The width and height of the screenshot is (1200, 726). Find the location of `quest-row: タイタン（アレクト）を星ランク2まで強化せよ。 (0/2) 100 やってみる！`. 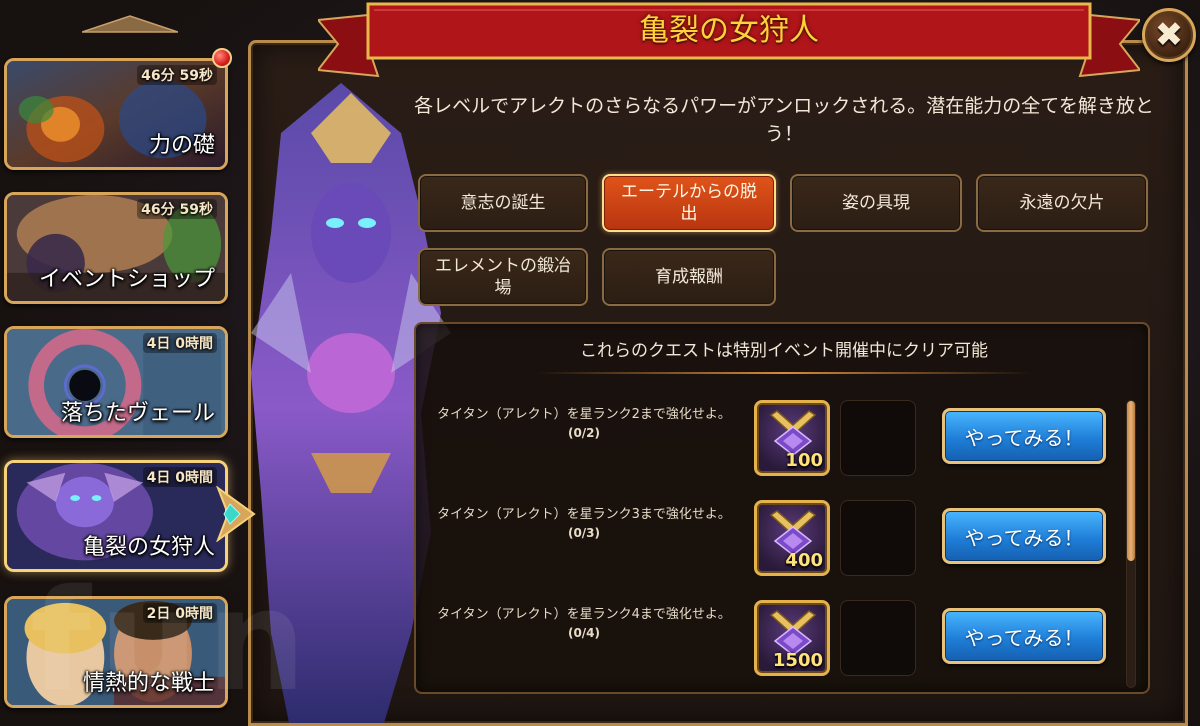

quest-row: タイタン（アレクト）を星ランク2まで強化せよ。 (0/2) 100 やってみる！ is located at coordinates (782, 443).